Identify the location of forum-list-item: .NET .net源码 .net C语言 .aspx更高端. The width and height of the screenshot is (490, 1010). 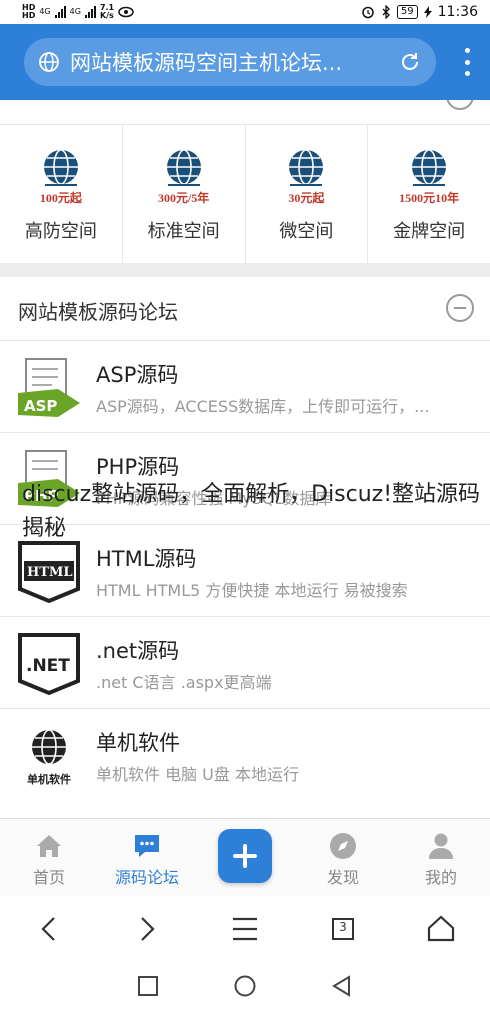
(245, 662).